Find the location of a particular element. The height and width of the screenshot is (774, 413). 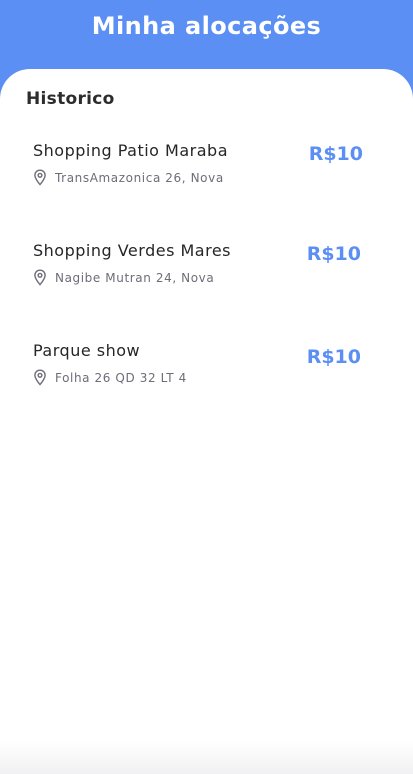

item-address: Folha 26 QD 32 LT 4 is located at coordinates (121, 377).